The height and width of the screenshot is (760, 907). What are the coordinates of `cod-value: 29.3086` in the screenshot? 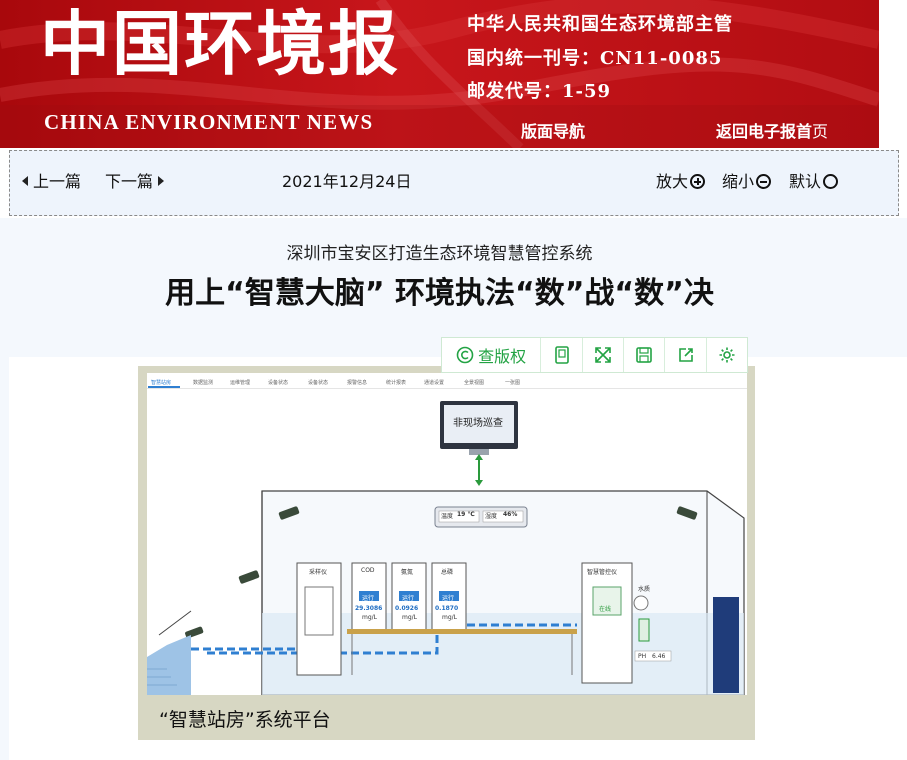 It's located at (369, 608).